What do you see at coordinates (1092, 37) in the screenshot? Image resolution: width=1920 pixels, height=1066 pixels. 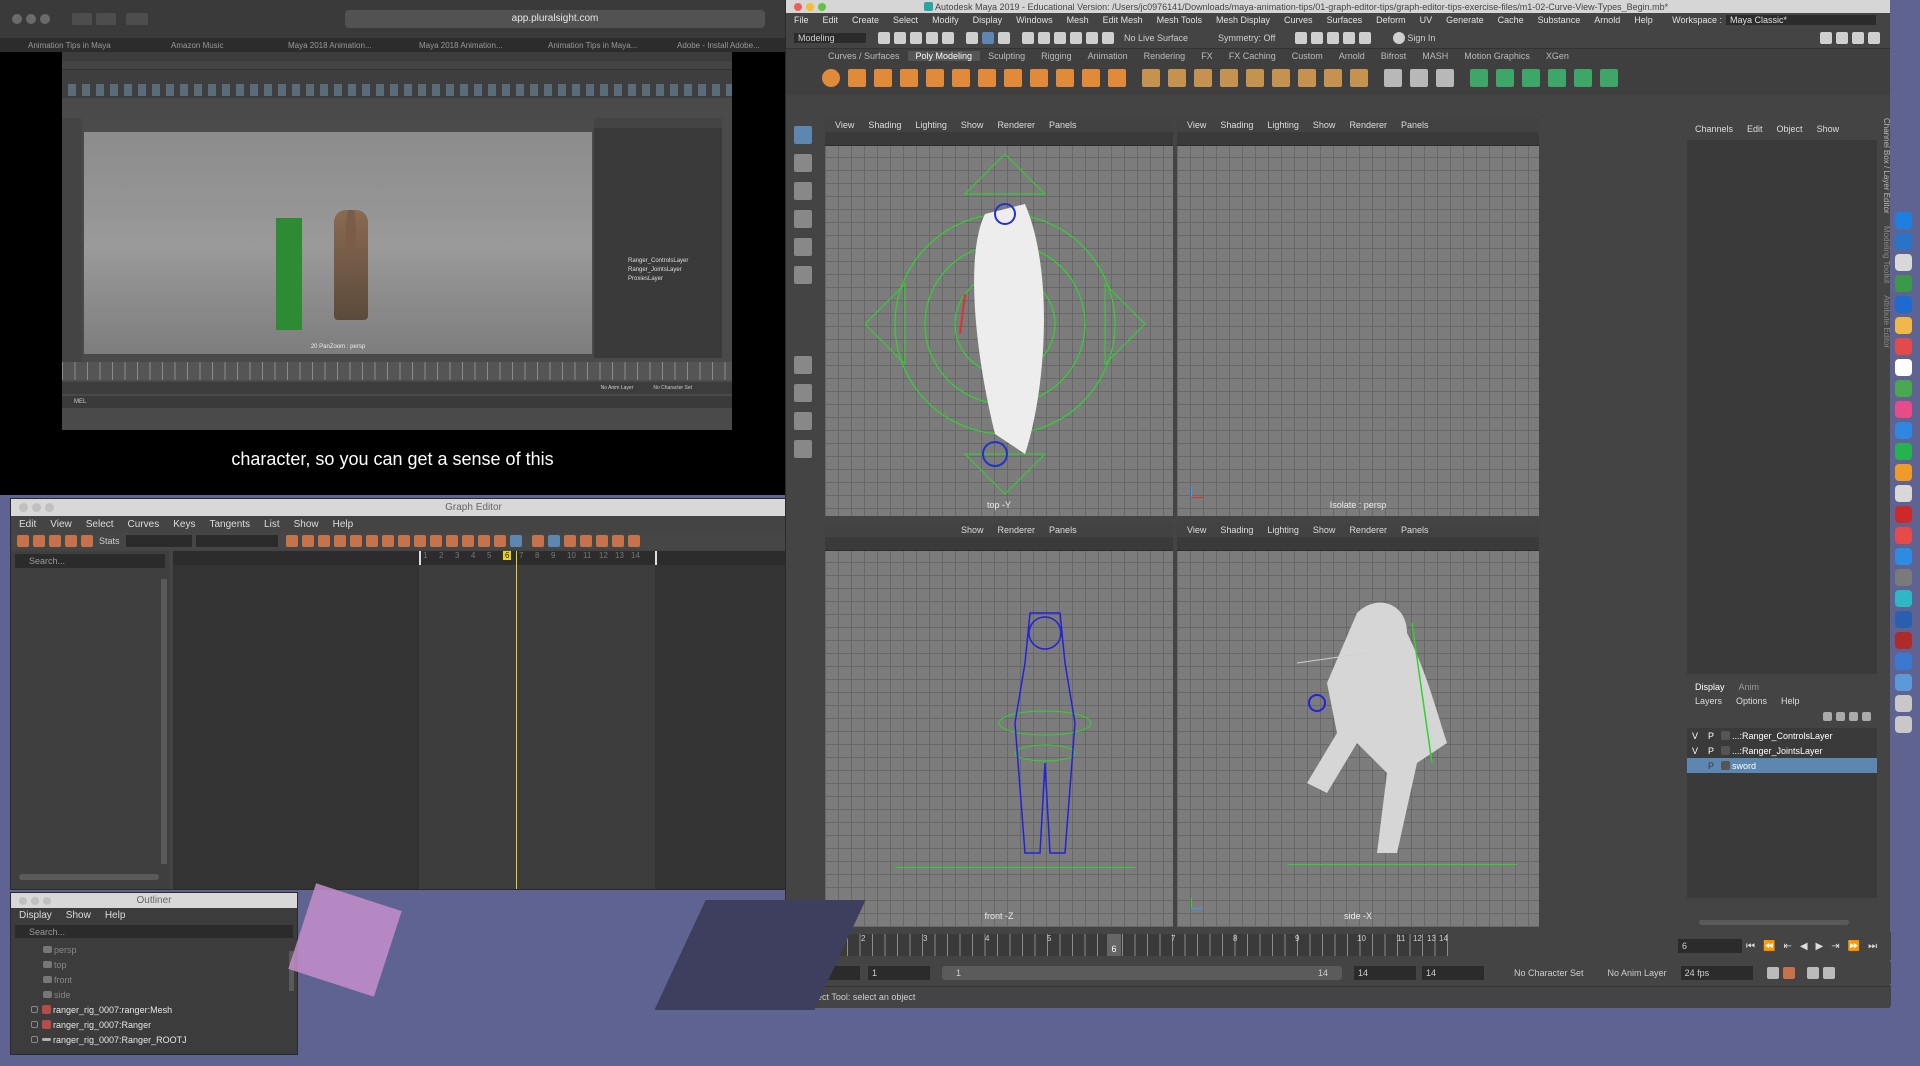 I see `snap-view-icon` at bounding box center [1092, 37].